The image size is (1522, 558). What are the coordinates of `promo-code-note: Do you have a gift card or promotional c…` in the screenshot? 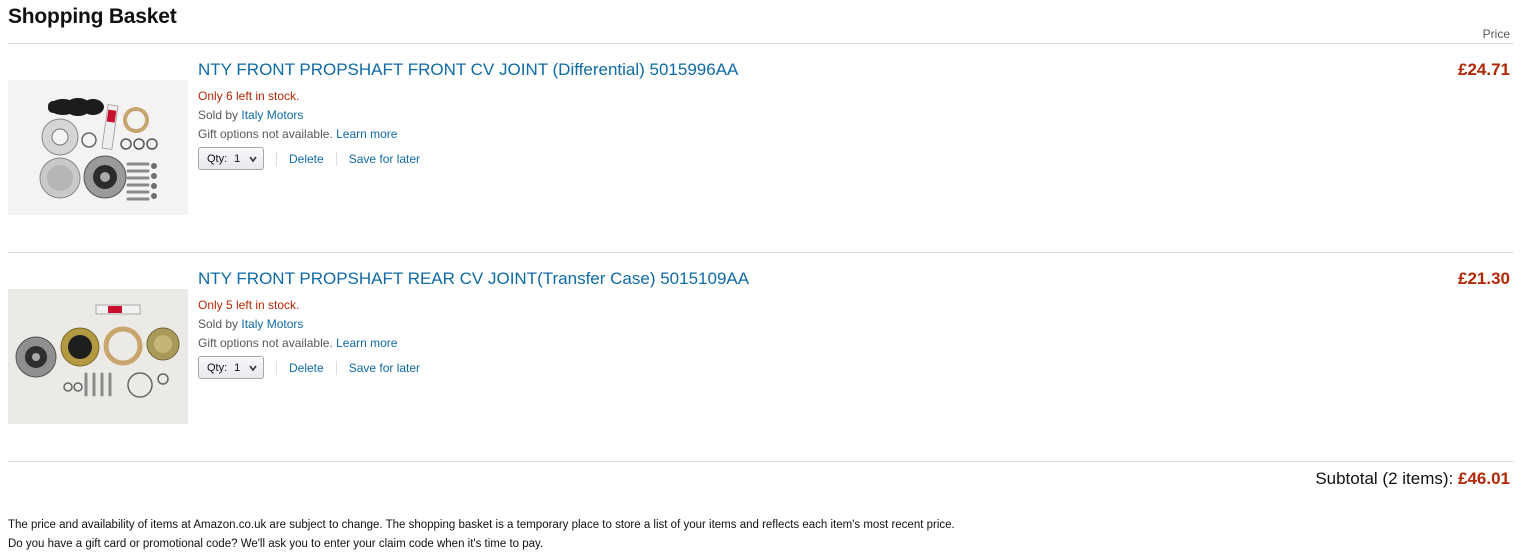 It's located at (276, 544).